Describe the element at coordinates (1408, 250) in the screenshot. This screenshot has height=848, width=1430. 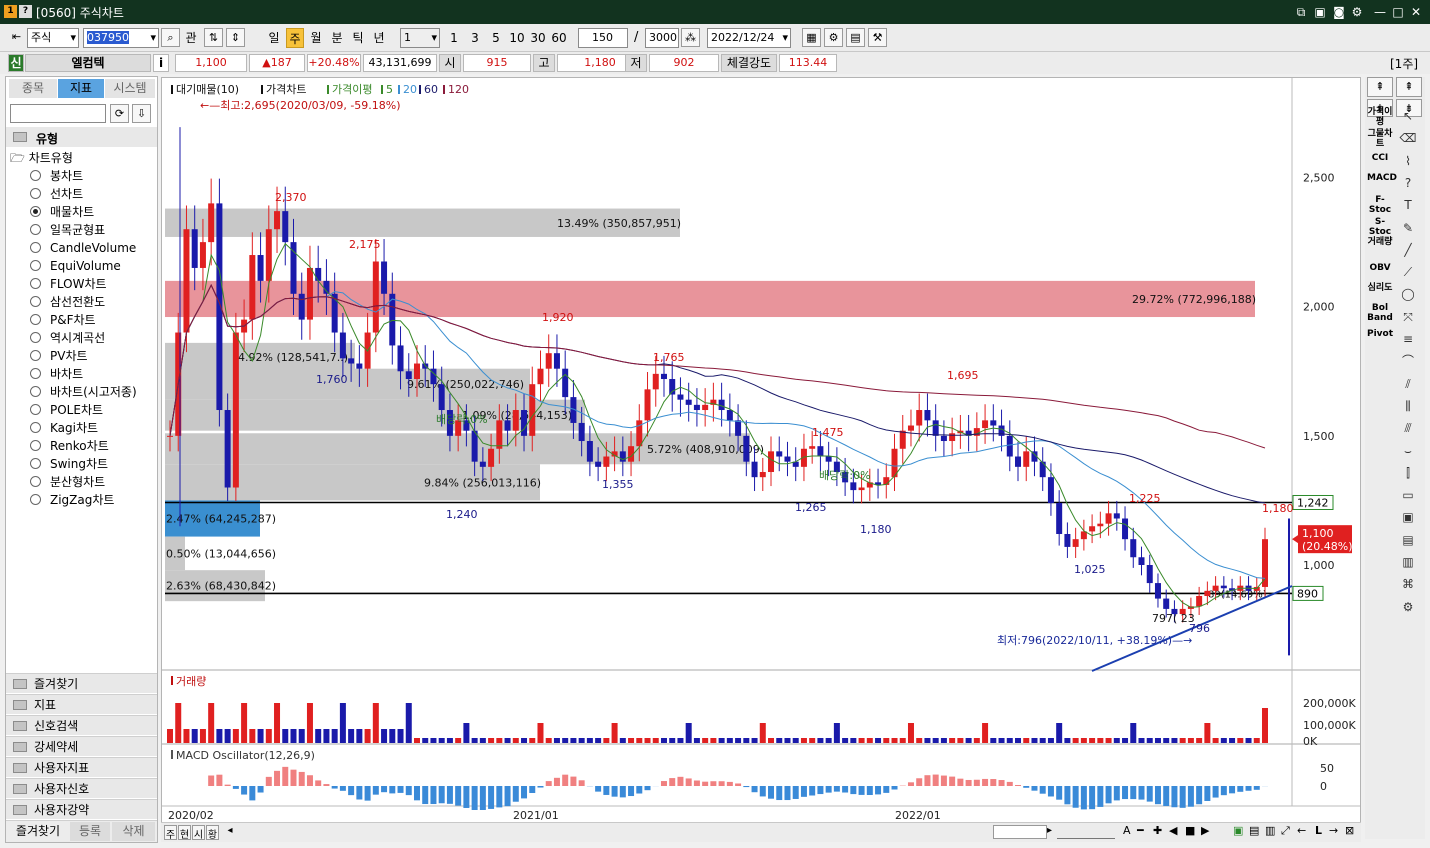
I see `drawing-tool-icon: ╱` at that location.